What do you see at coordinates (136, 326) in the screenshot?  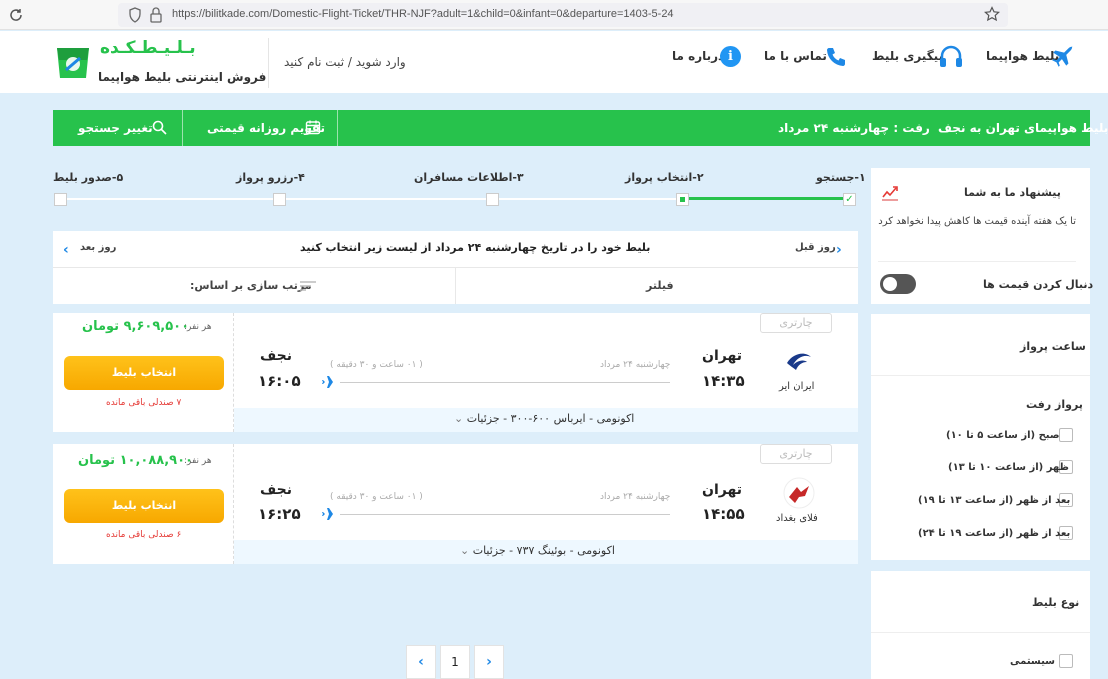 I see `ticket-price: ۹,۶۰۹,۵۰۰ تومان` at bounding box center [136, 326].